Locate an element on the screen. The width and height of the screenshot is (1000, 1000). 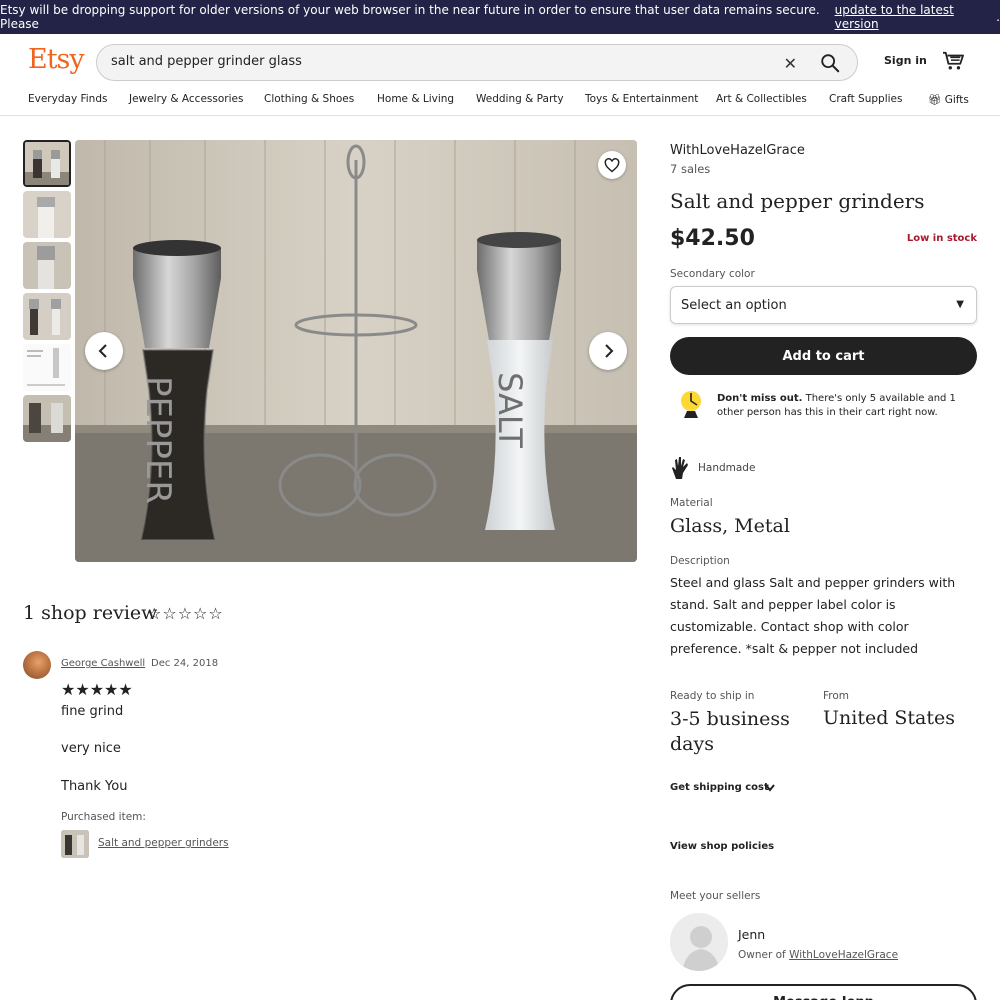
heart-icon is located at coordinates (612, 164).